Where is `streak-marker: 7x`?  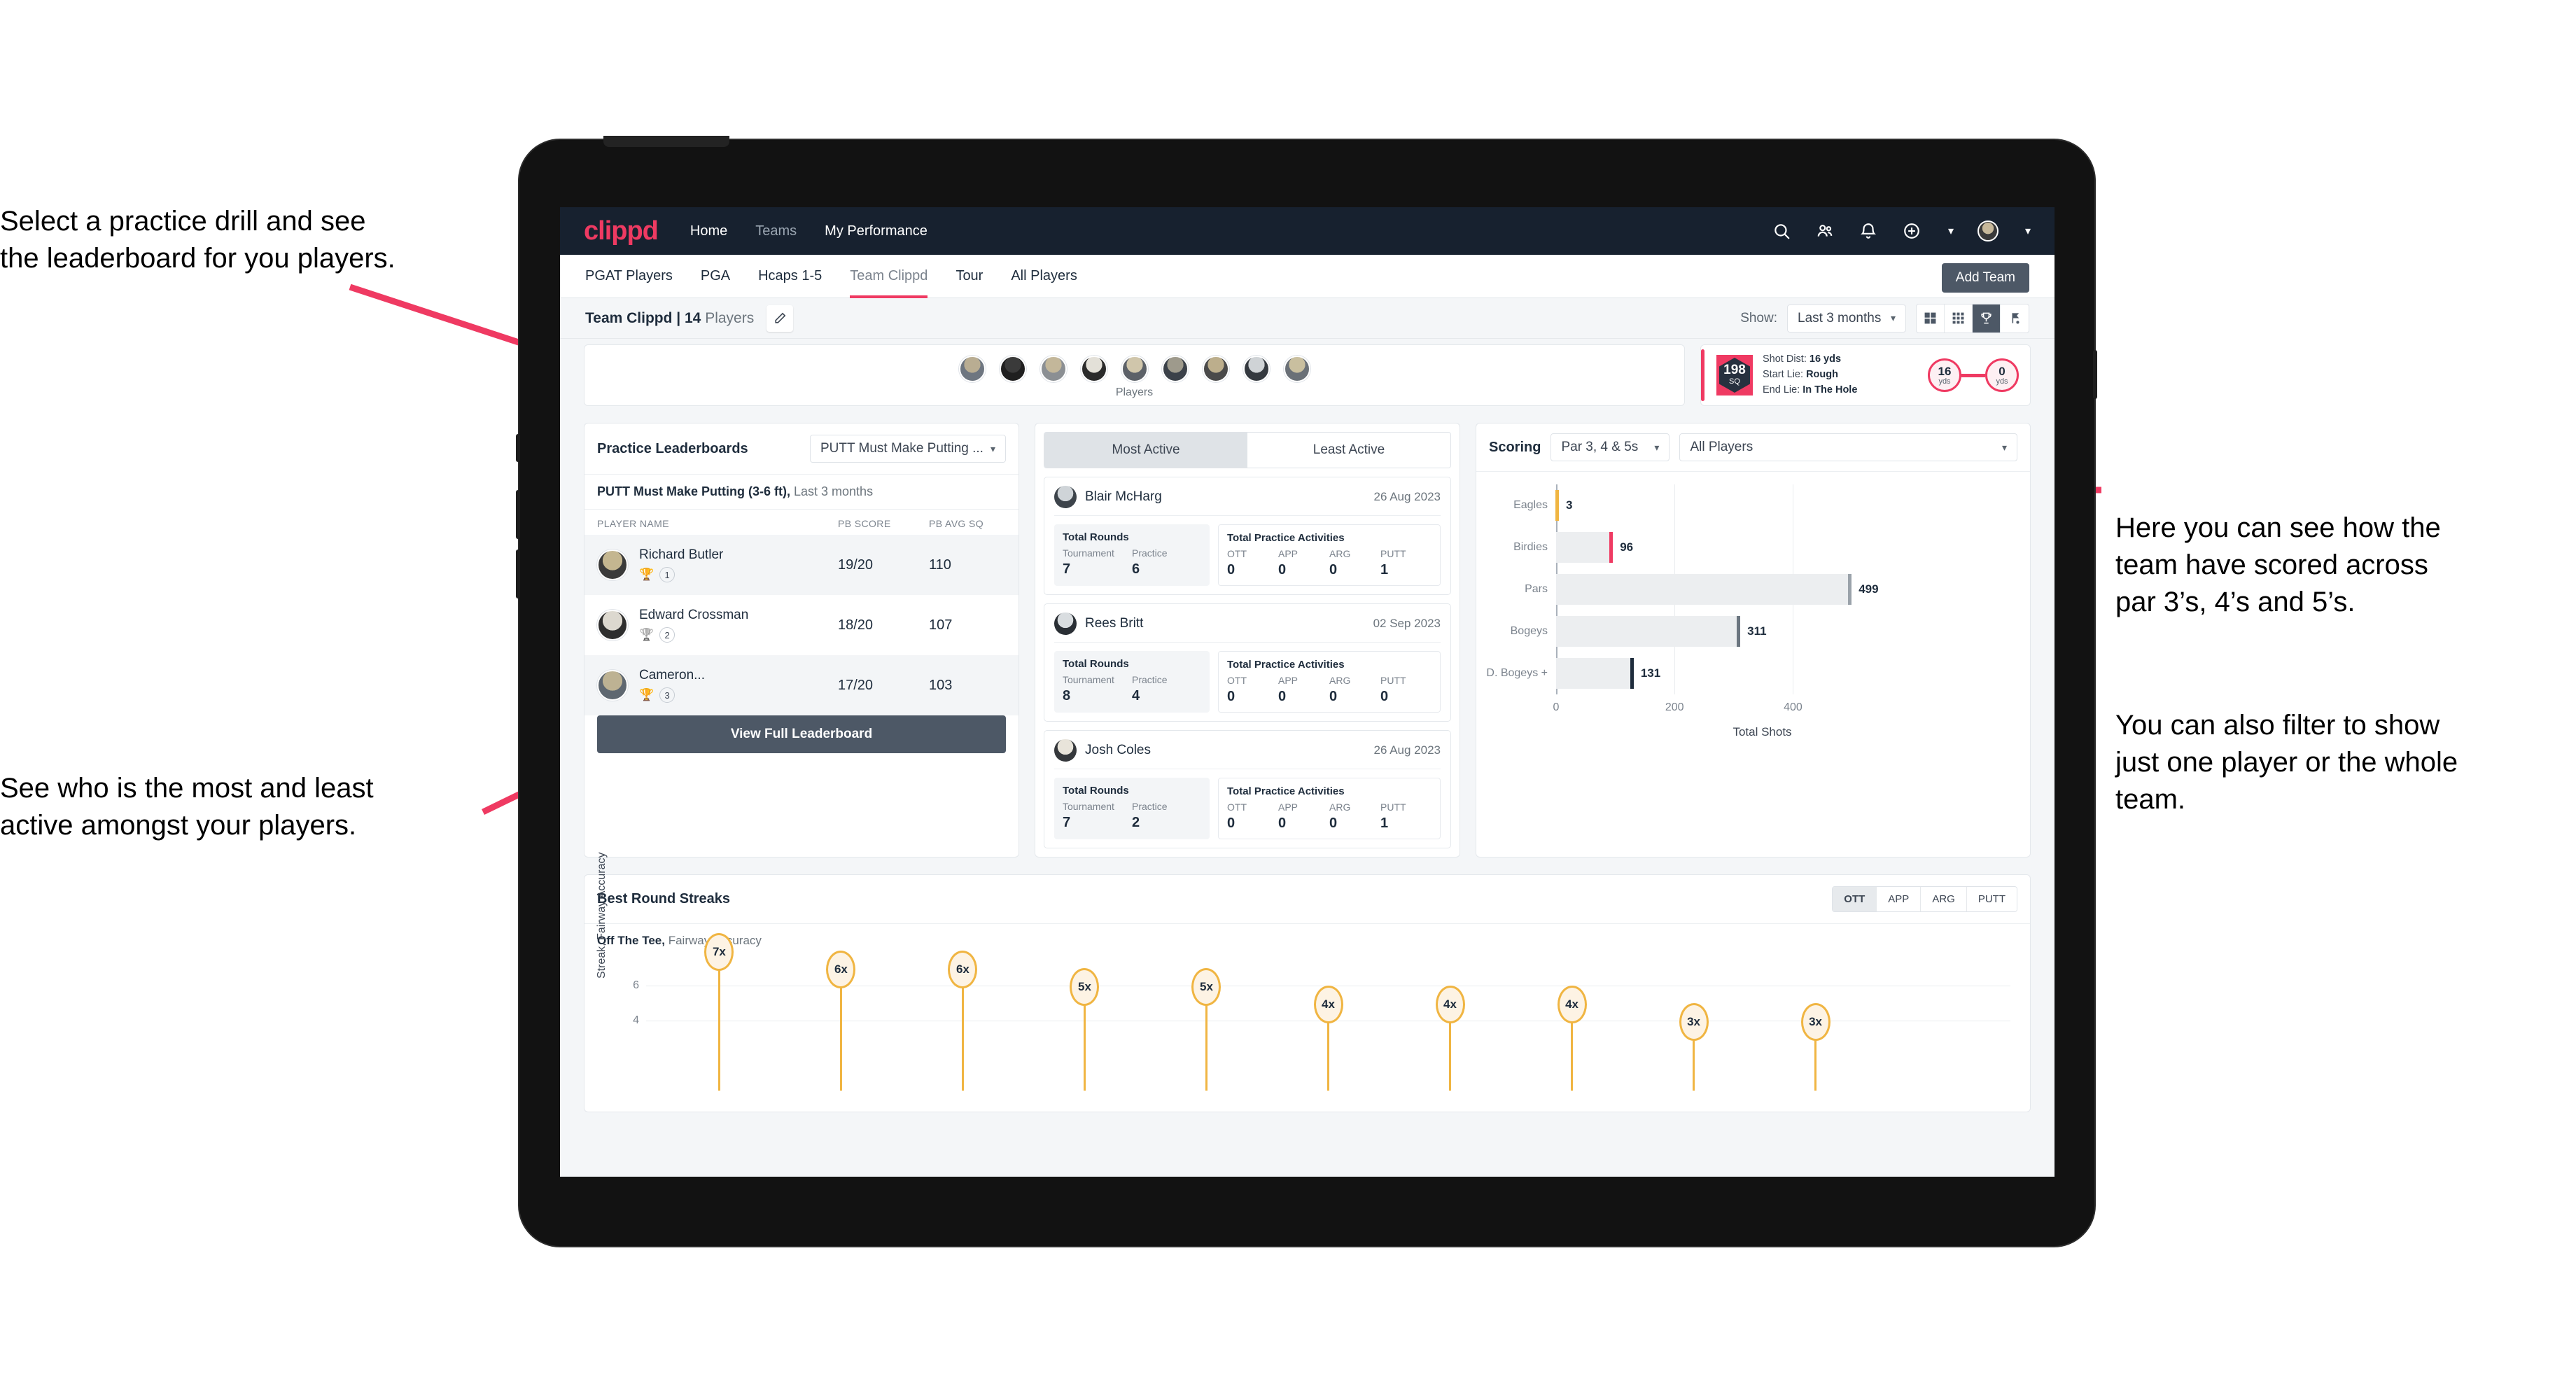 streak-marker: 7x is located at coordinates (719, 952).